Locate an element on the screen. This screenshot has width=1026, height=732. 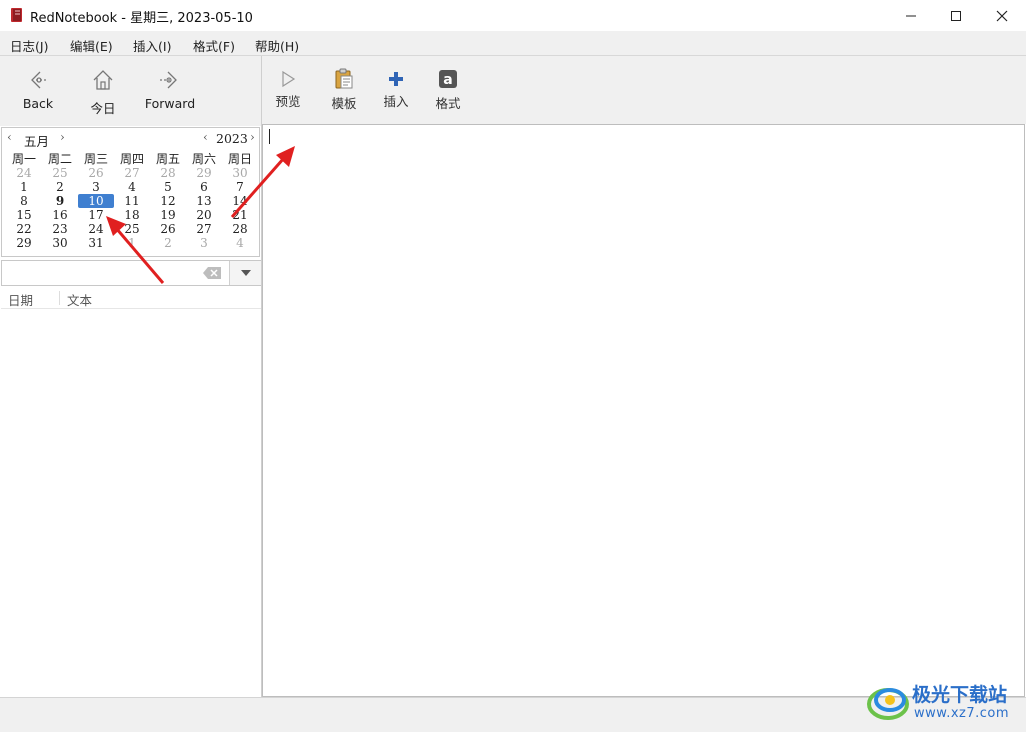
menu-help: 帮助(H) is located at coordinates (277, 45).